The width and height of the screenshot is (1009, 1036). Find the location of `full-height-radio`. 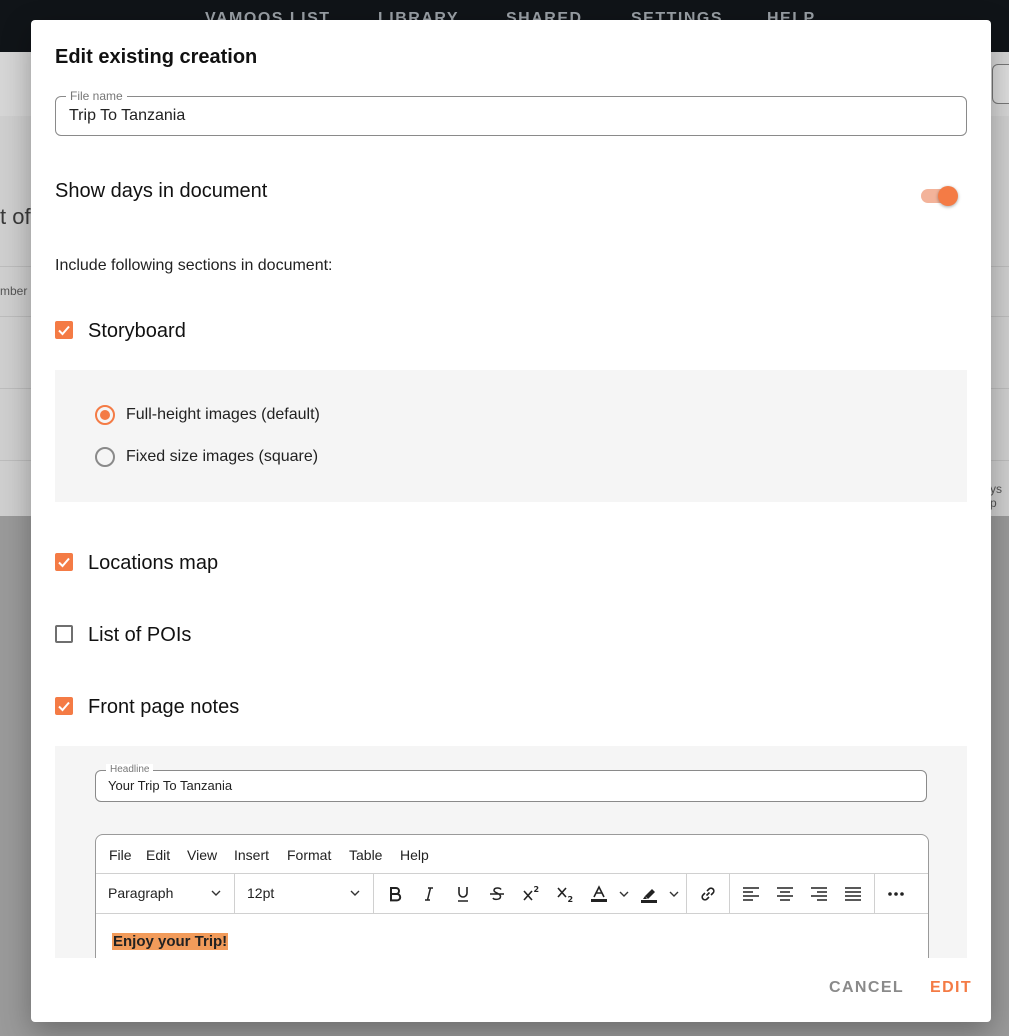

full-height-radio is located at coordinates (105, 415).